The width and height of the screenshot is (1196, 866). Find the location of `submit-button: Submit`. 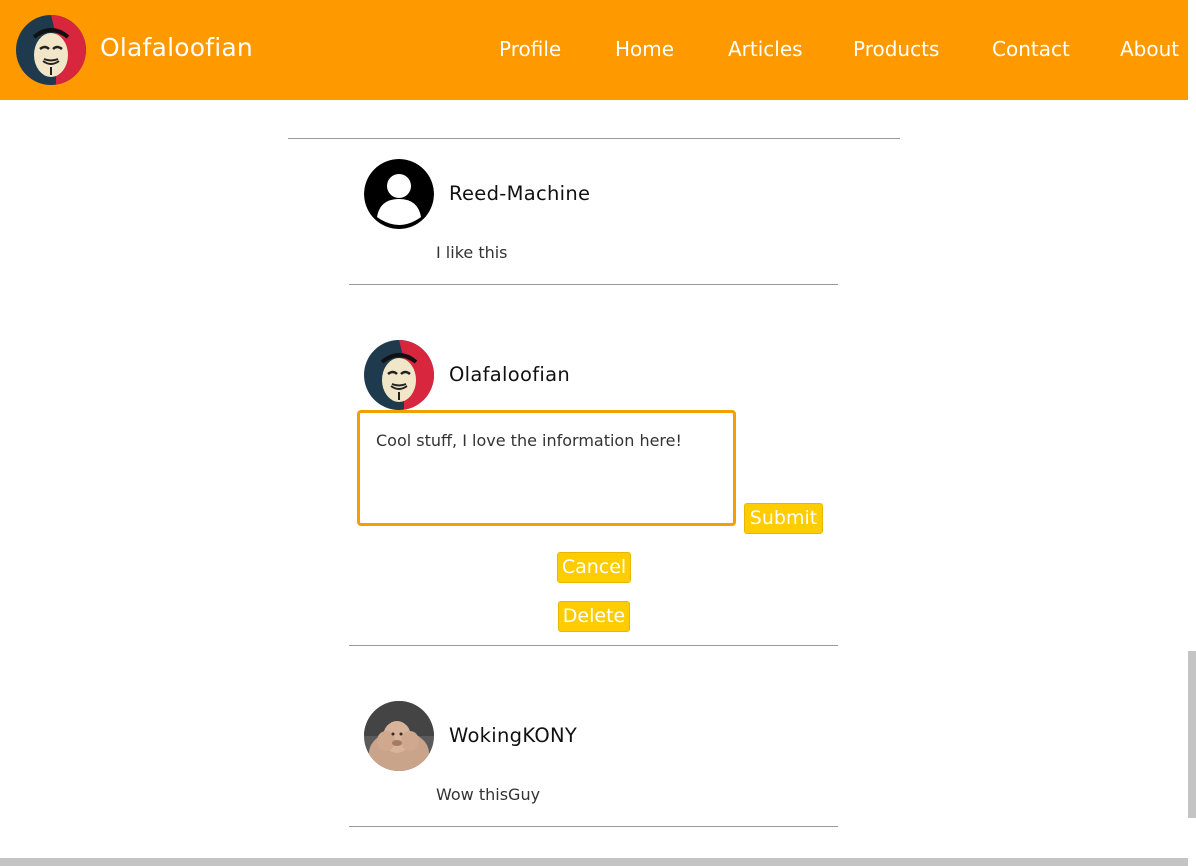

submit-button: Submit is located at coordinates (783, 518).